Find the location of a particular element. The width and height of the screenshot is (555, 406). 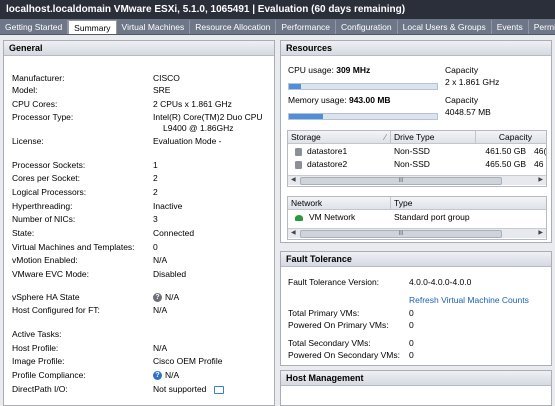

general-label: Processor Type: is located at coordinates (43, 117).